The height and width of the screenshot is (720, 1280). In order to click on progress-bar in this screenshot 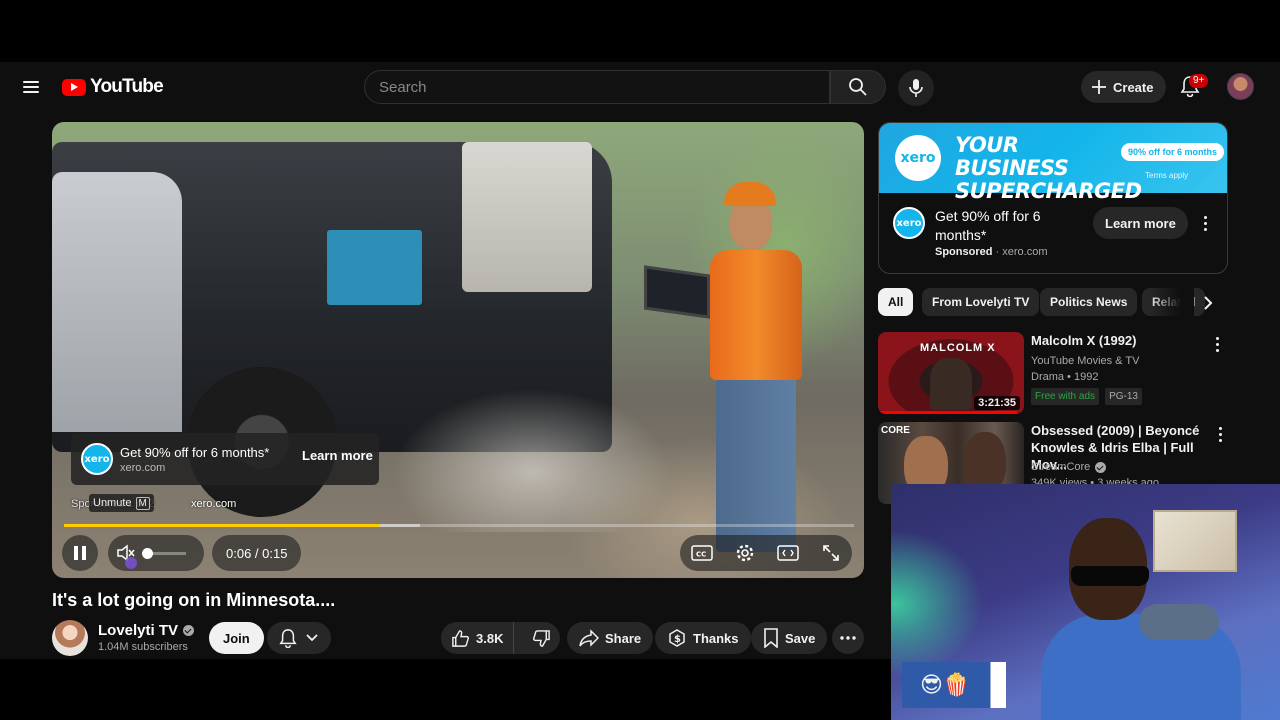, I will do `click(459, 525)`.